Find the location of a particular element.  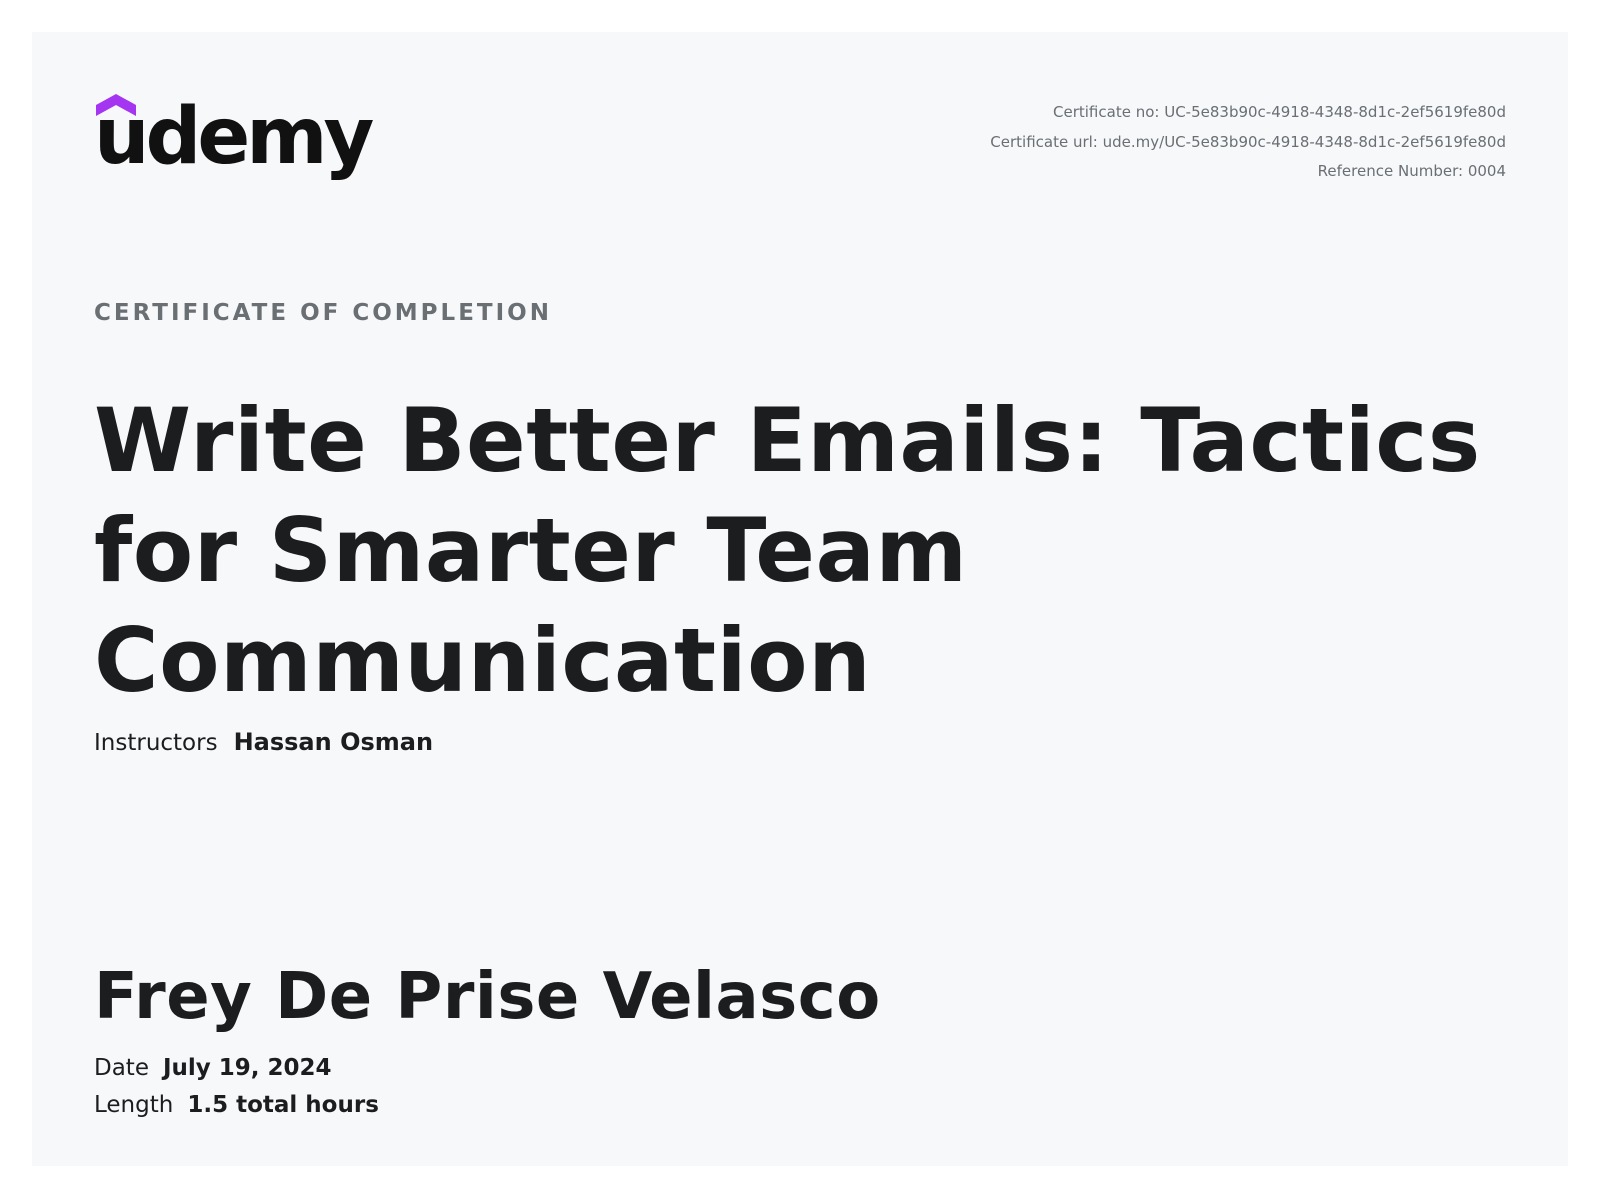

instructors-row: Instructors Hassan Osman is located at coordinates (263, 742).